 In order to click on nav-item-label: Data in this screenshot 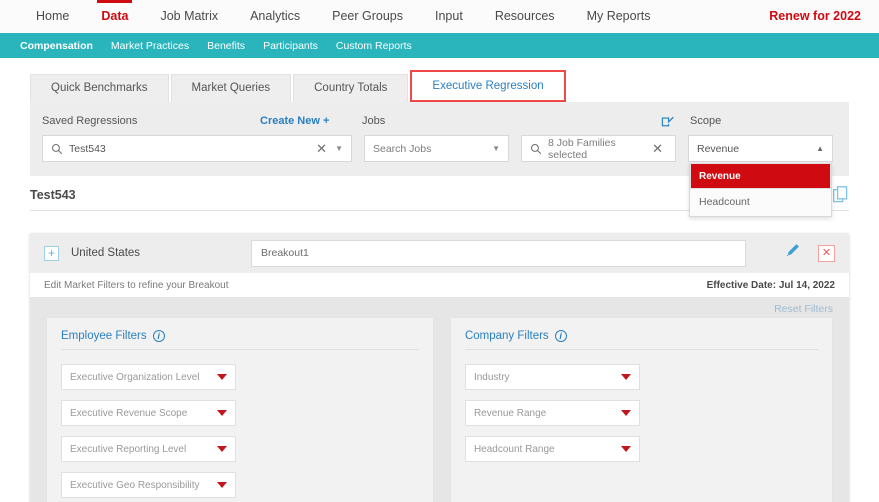, I will do `click(115, 16)`.